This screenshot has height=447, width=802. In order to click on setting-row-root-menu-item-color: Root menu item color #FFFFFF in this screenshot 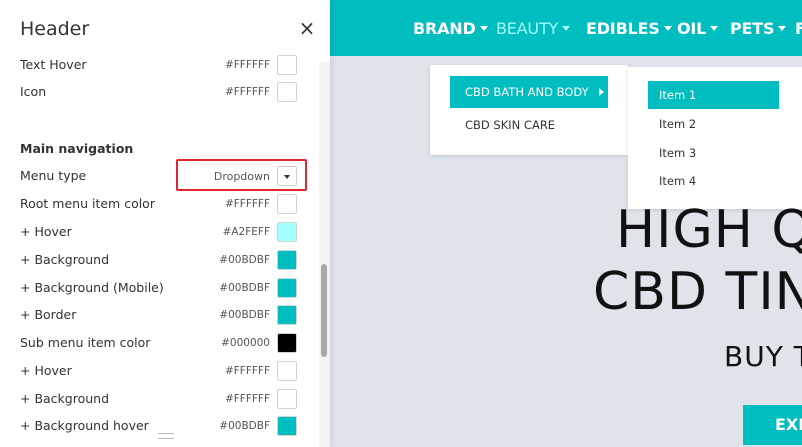, I will do `click(155, 204)`.